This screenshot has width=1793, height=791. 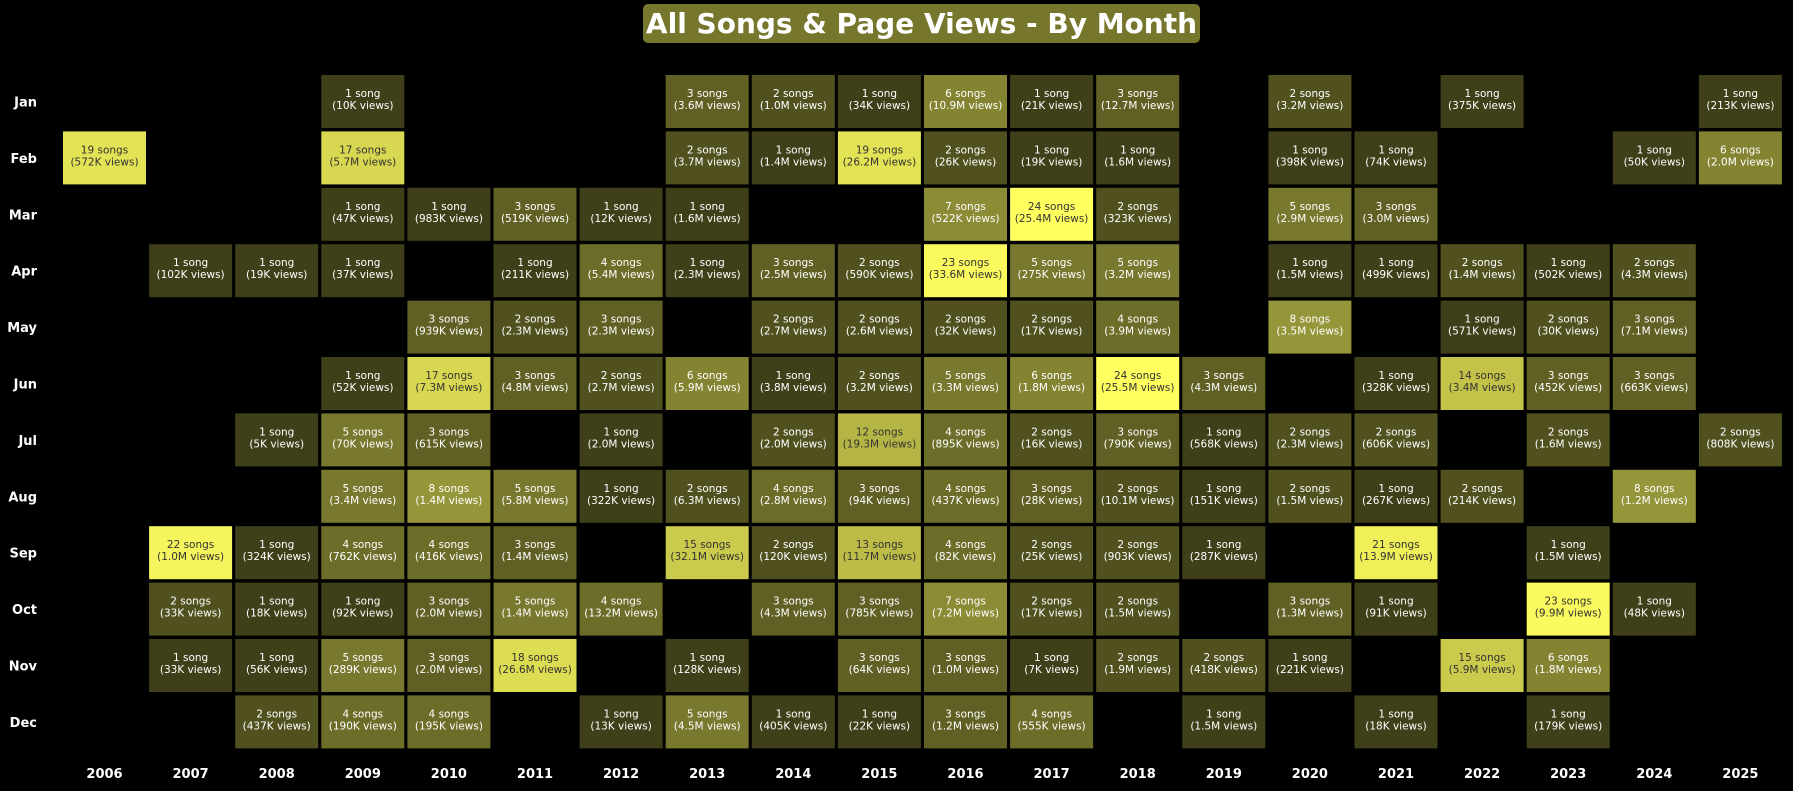 I want to click on cell-views-label: (3.8M views), so click(x=793, y=388).